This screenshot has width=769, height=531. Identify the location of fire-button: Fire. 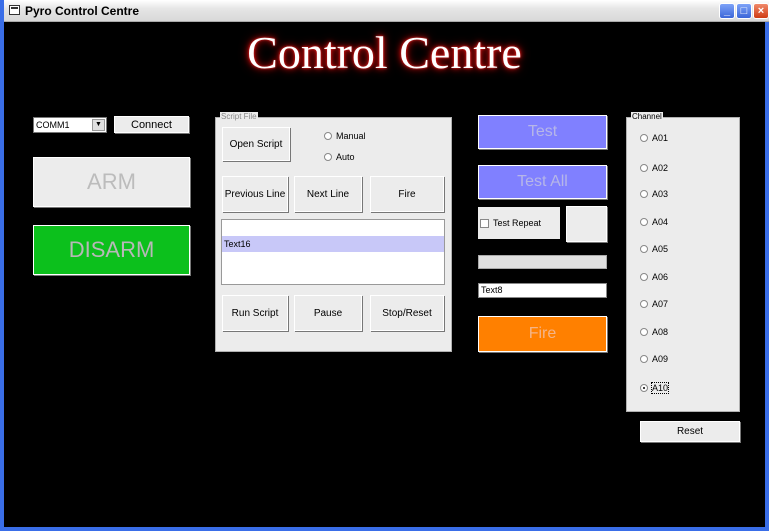
(542, 334).